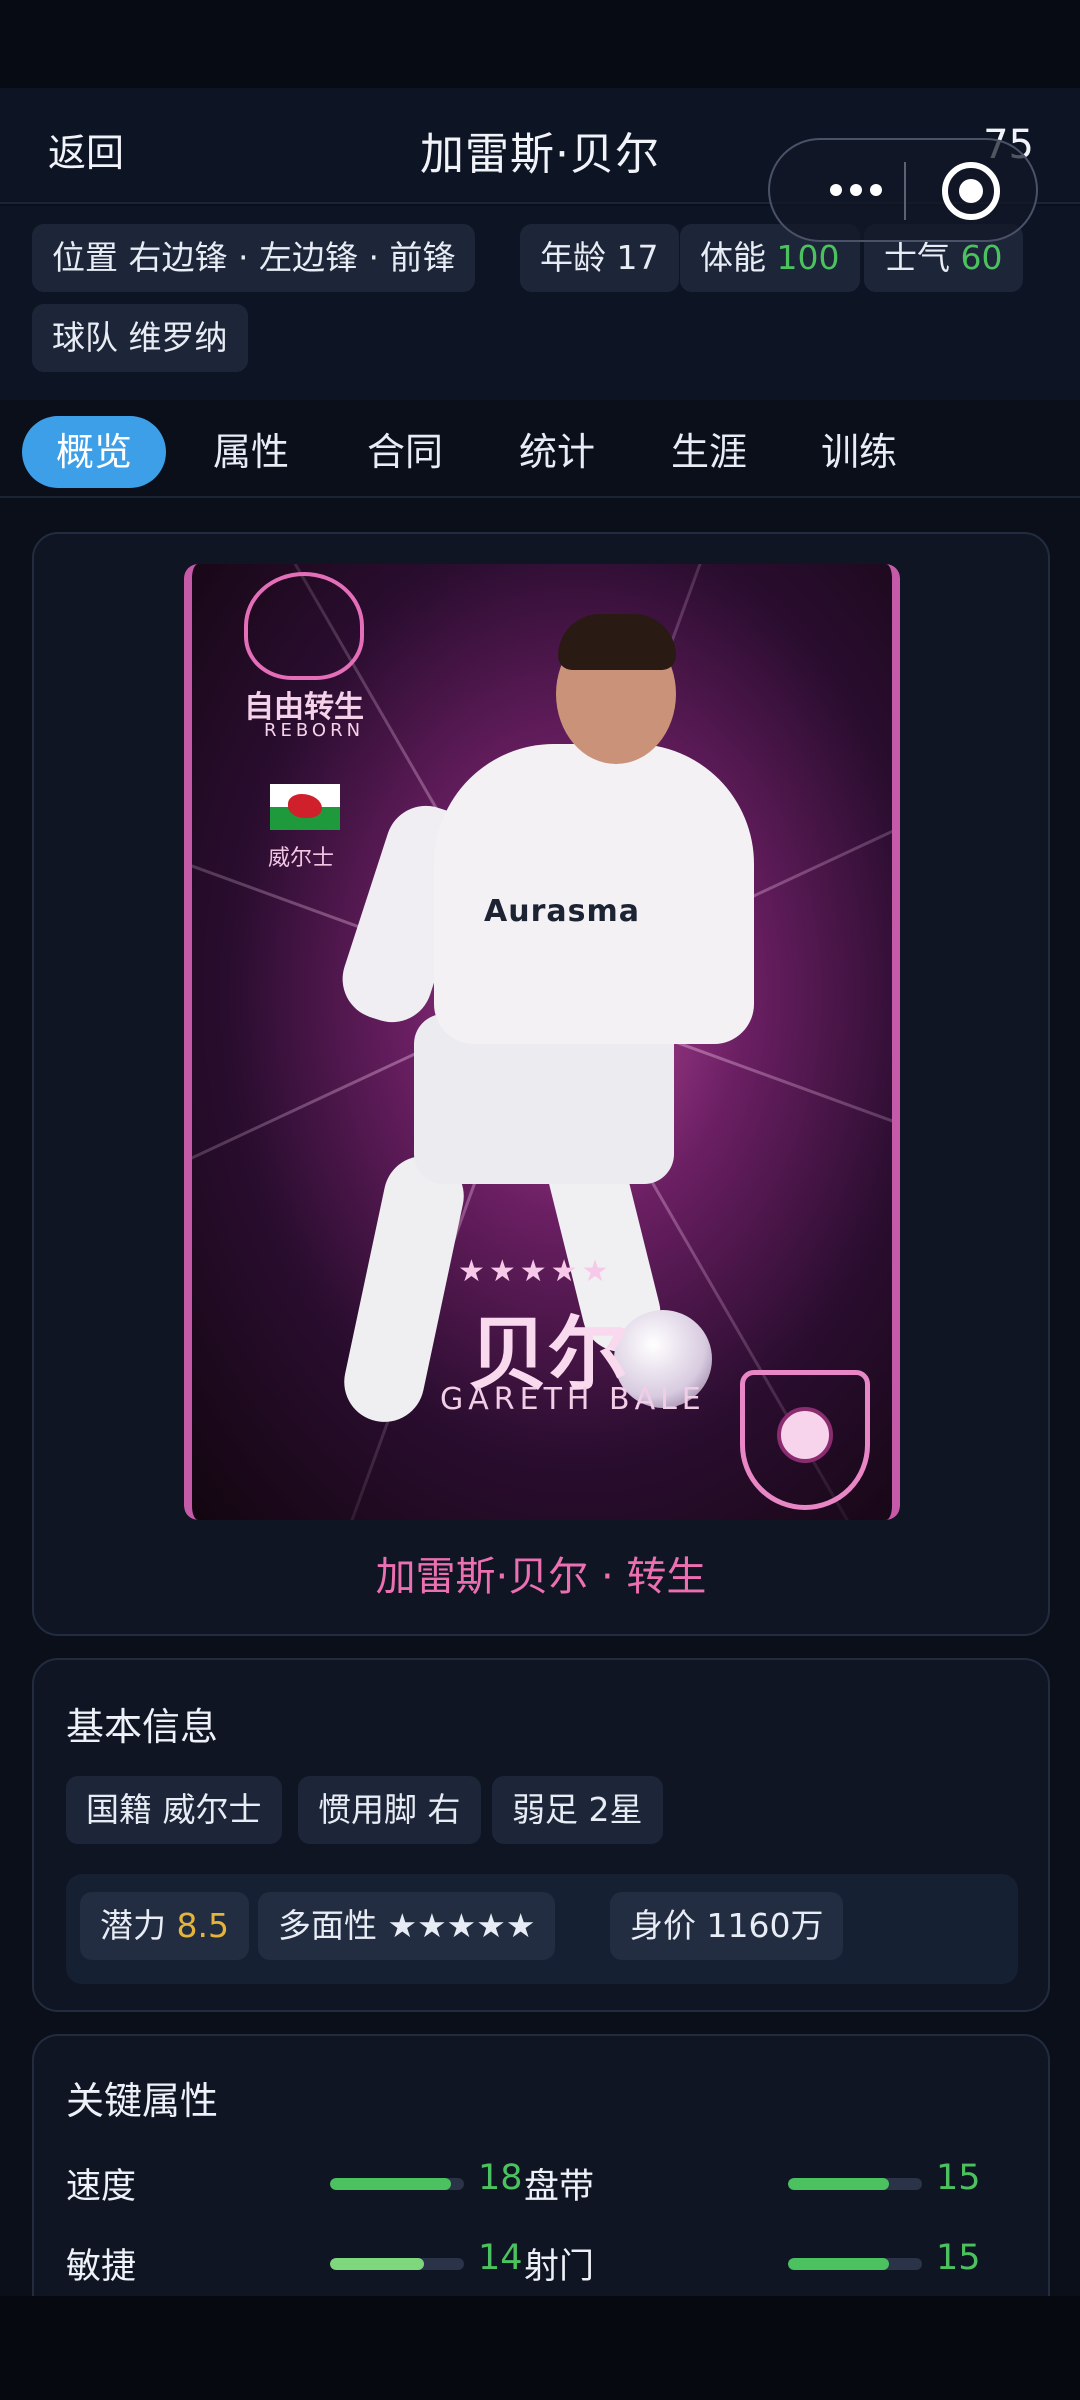 The image size is (1080, 2400). What do you see at coordinates (500, 2258) in the screenshot?
I see `attr-value: 14` at bounding box center [500, 2258].